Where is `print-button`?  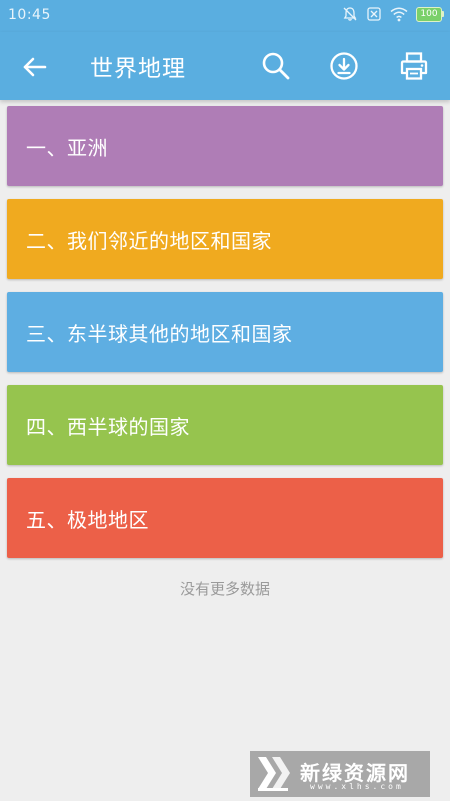 print-button is located at coordinates (414, 66).